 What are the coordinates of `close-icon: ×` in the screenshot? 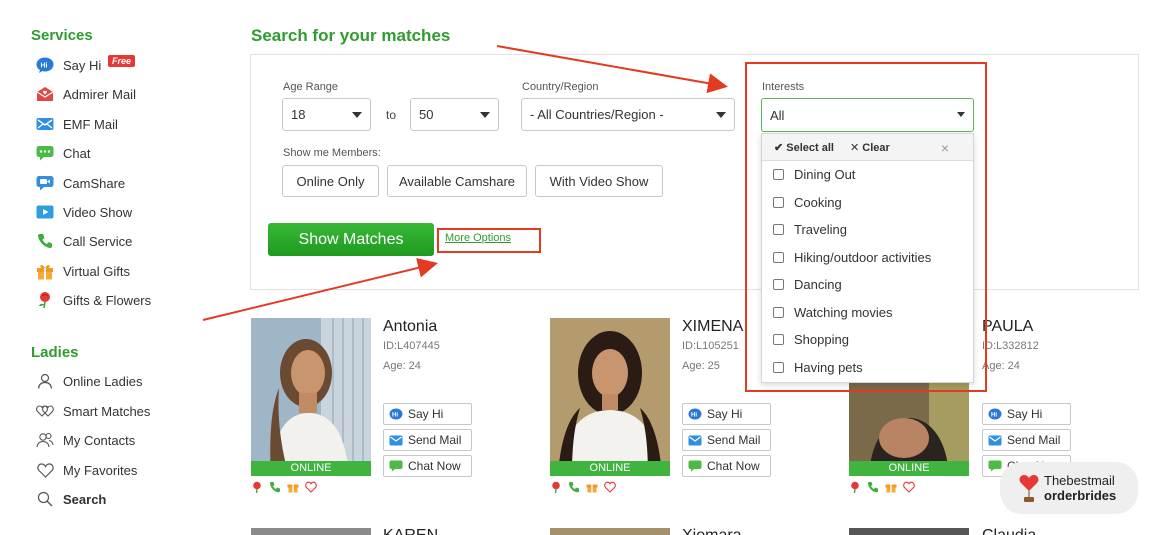 It's located at (945, 148).